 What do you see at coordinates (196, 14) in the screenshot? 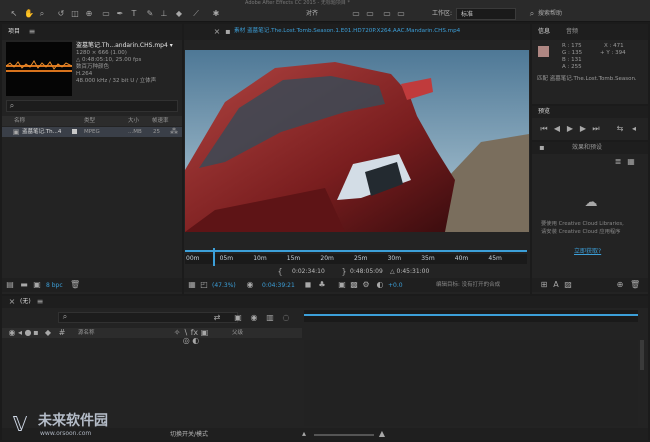
I see `roto-tool-icon: ⟋` at bounding box center [196, 14].